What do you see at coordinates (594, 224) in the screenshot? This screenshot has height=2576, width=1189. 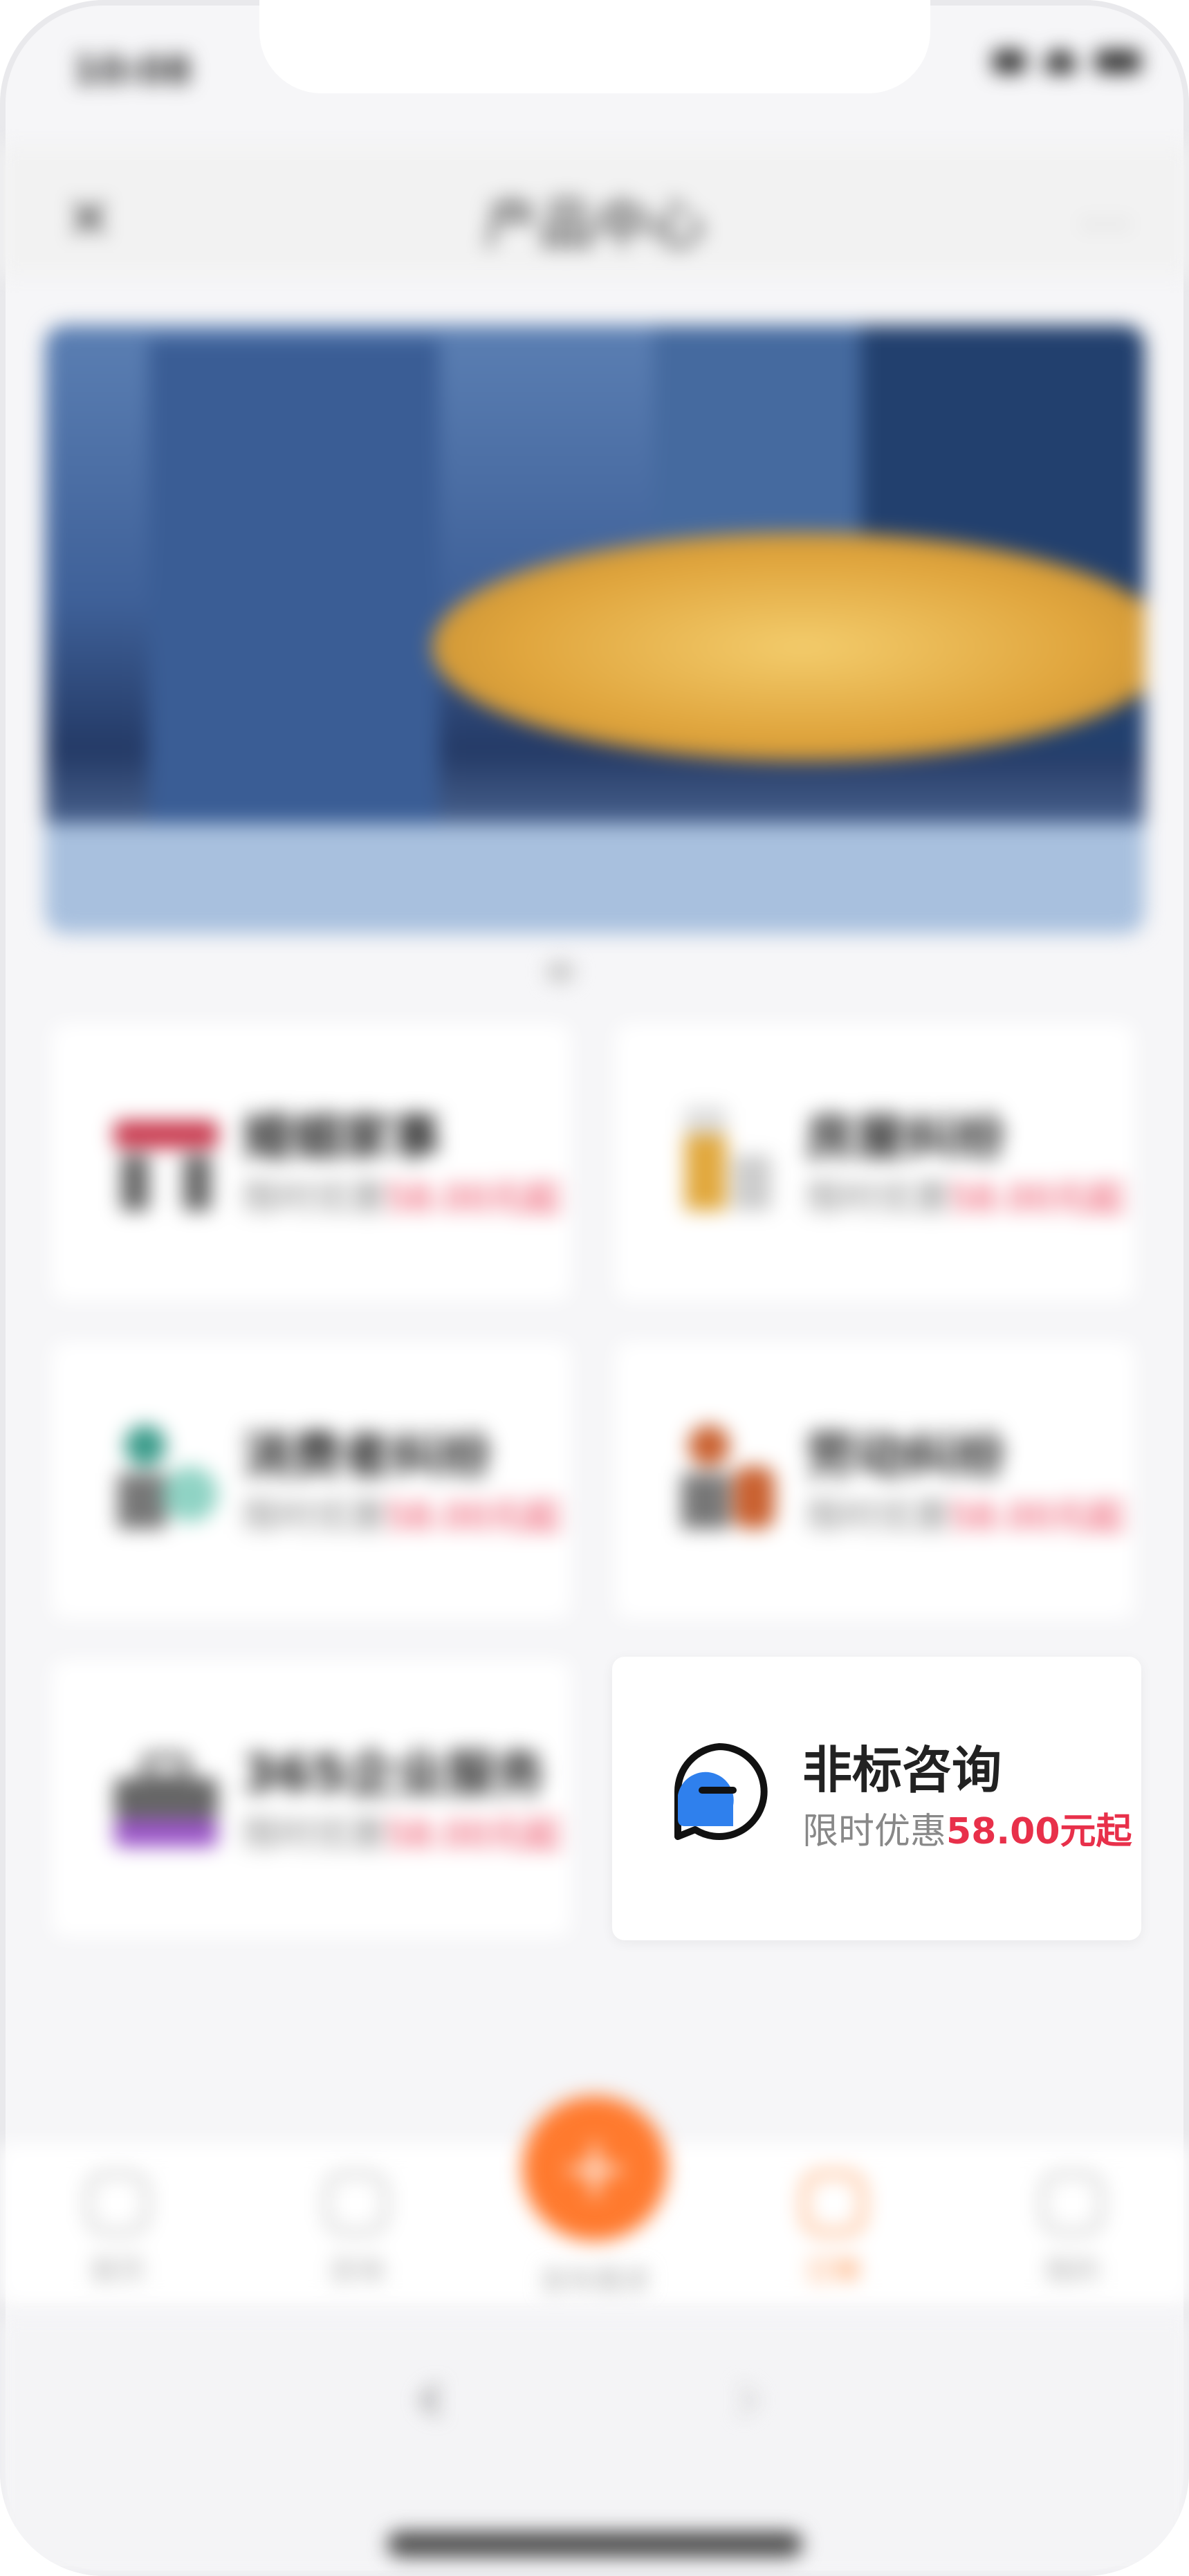 I see `page-title: 产品中心` at bounding box center [594, 224].